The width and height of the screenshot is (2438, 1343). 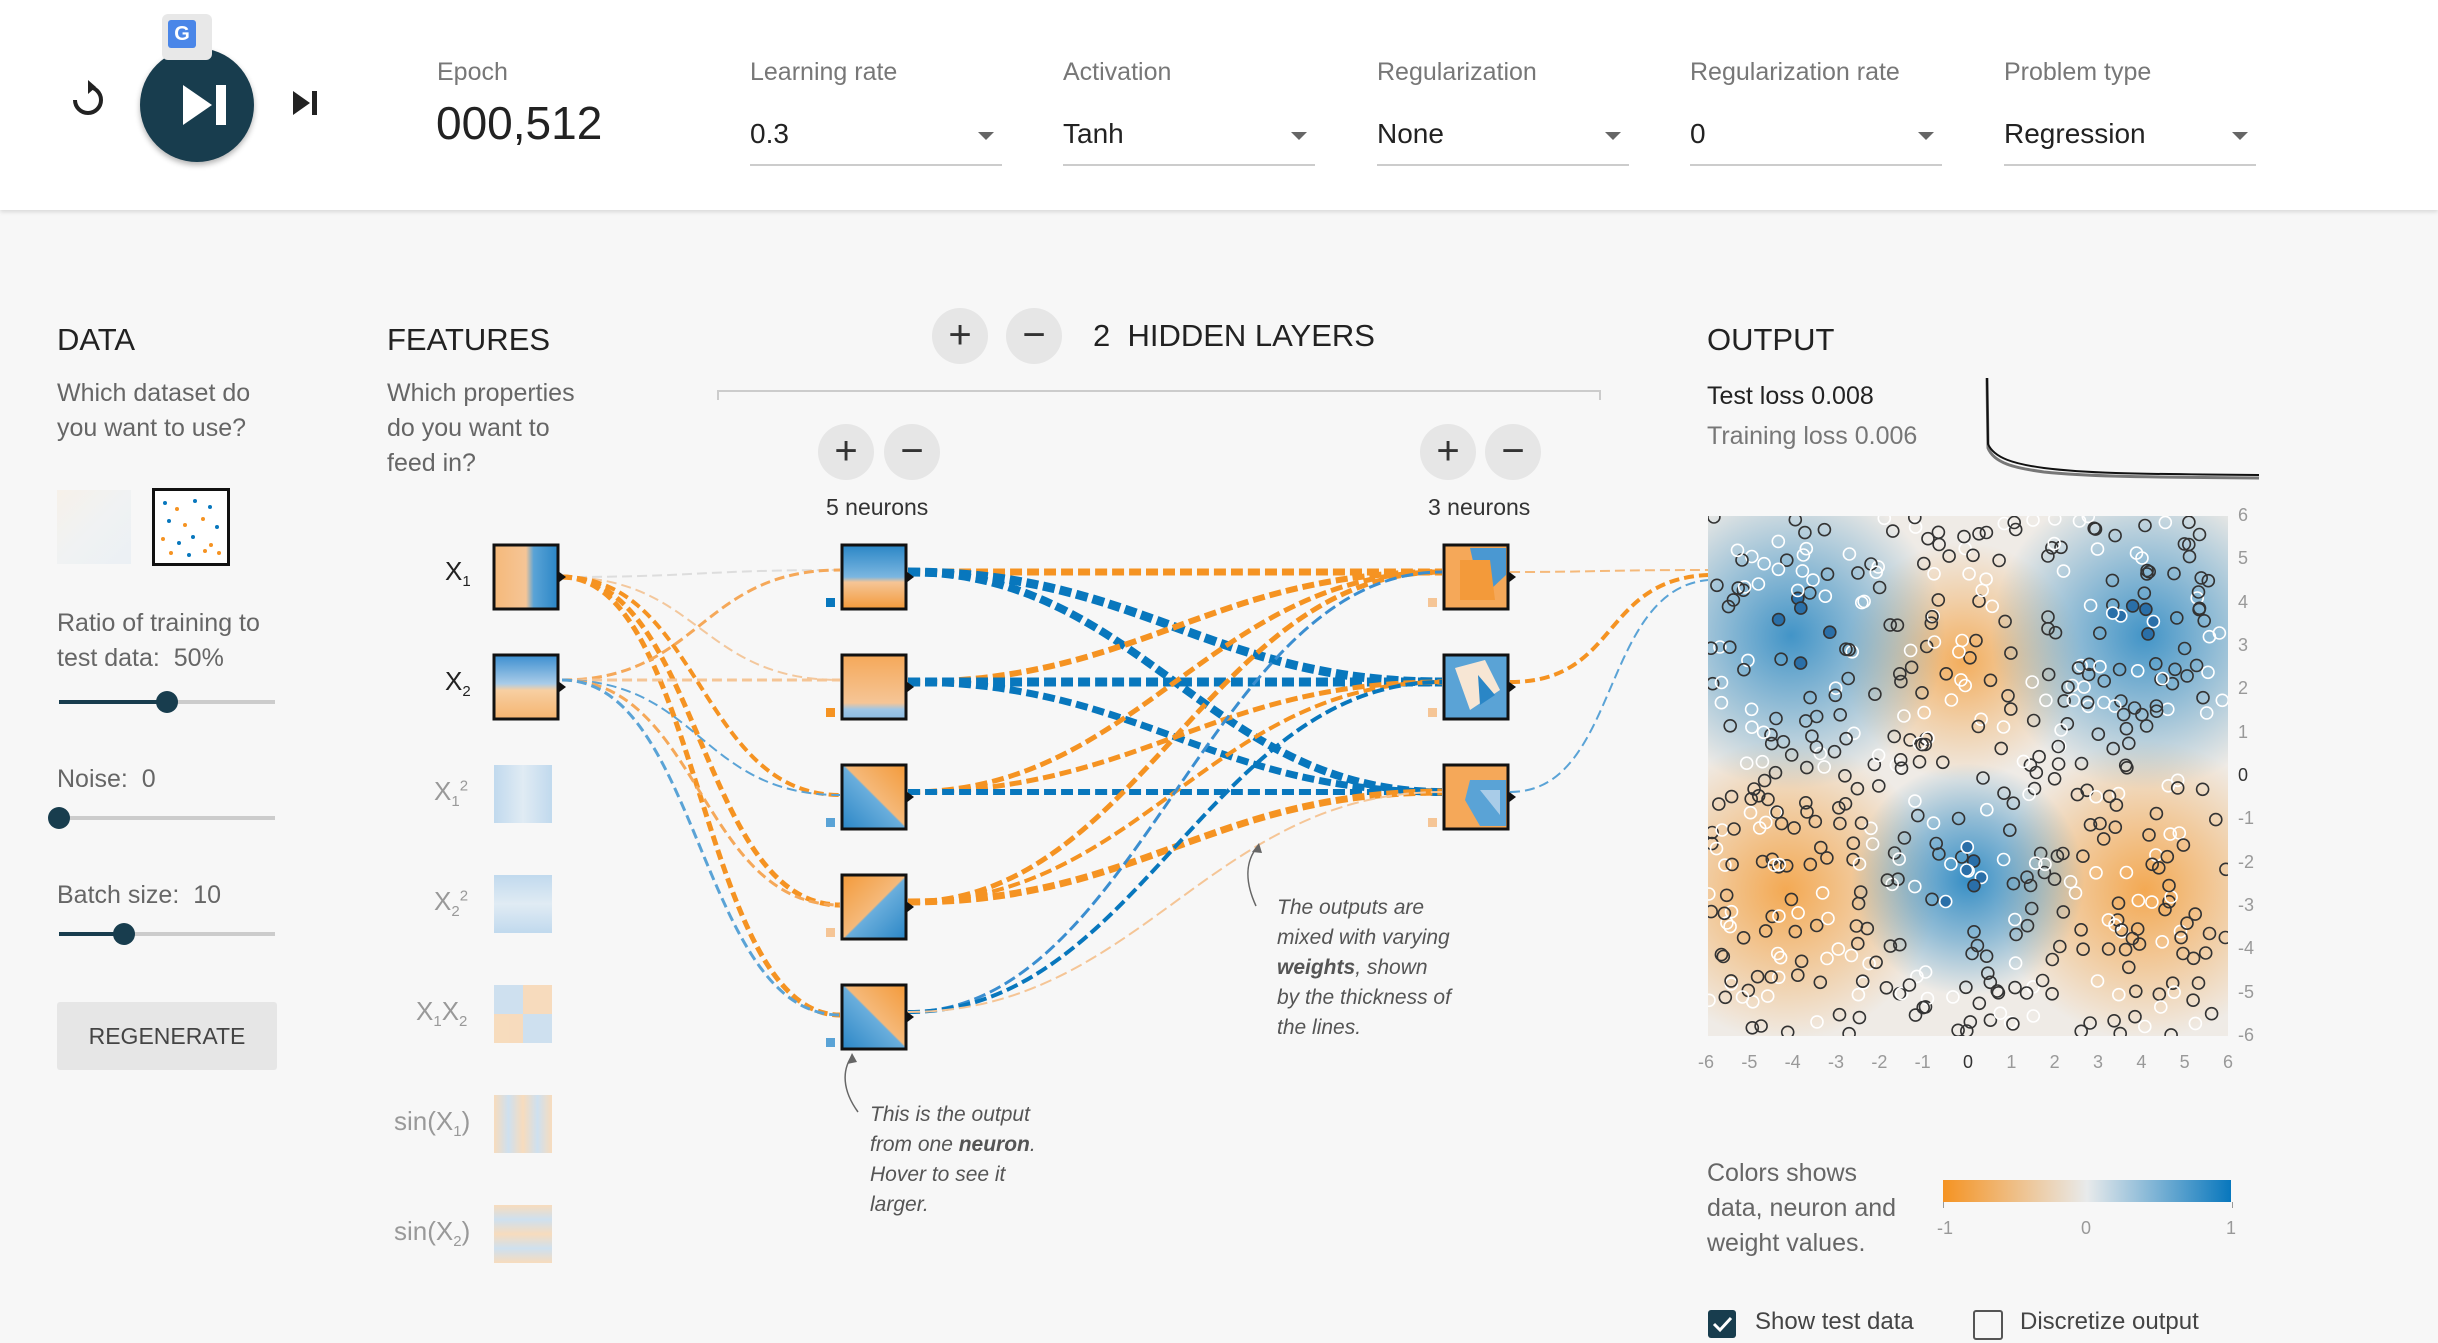 What do you see at coordinates (1879, 1062) in the screenshot?
I see `x-tick-label: -2` at bounding box center [1879, 1062].